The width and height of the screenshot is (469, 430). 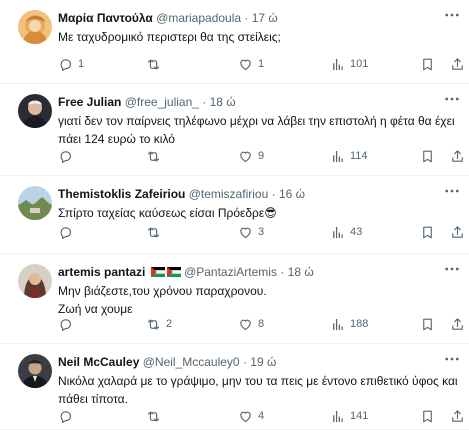 I want to click on bookmark-icon, so click(x=427, y=156).